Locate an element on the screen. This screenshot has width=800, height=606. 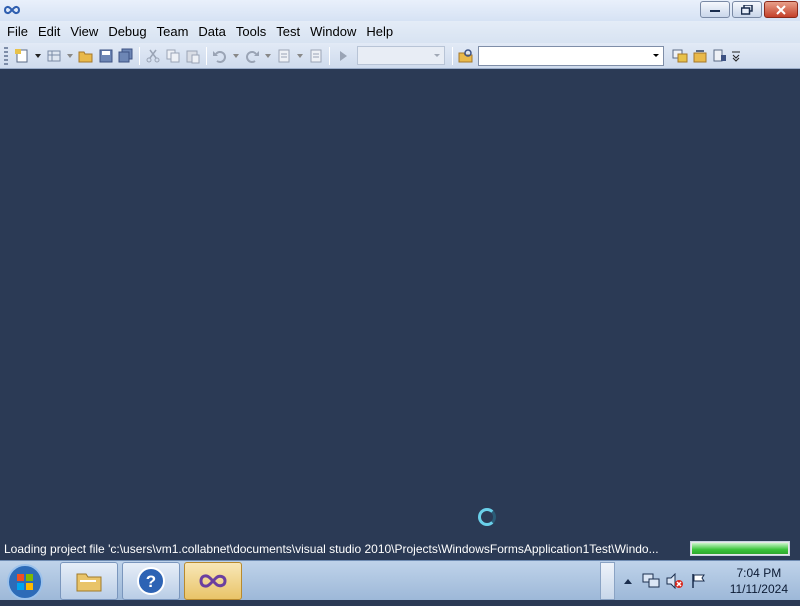
menu-data: Data is located at coordinates (211, 32).